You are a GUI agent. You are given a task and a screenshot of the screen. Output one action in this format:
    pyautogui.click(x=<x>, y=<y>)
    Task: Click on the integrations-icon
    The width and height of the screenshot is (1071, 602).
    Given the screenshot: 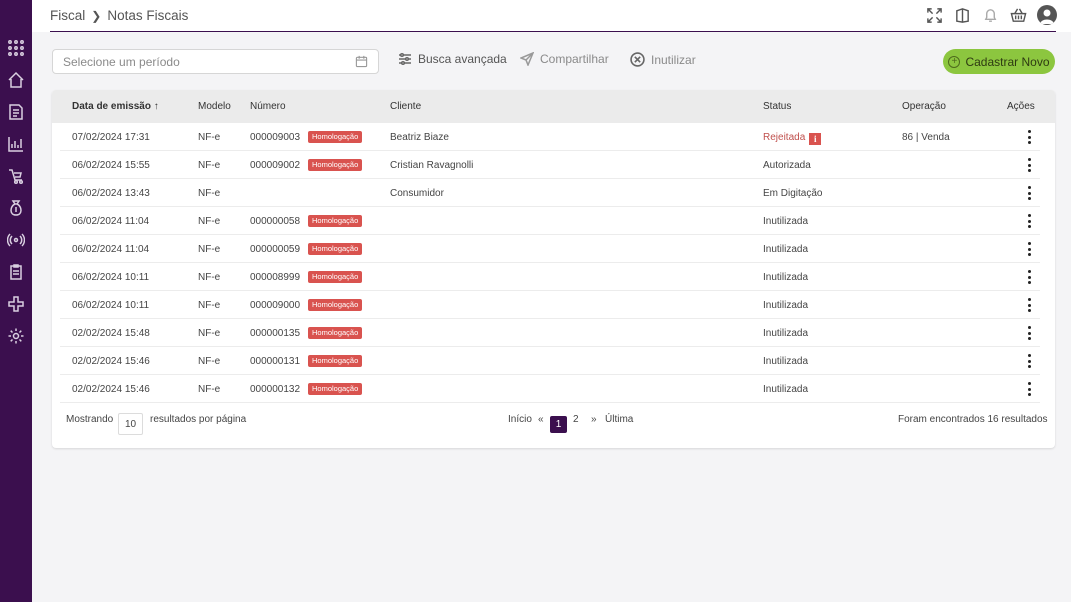 What is the action you would take?
    pyautogui.click(x=16, y=304)
    